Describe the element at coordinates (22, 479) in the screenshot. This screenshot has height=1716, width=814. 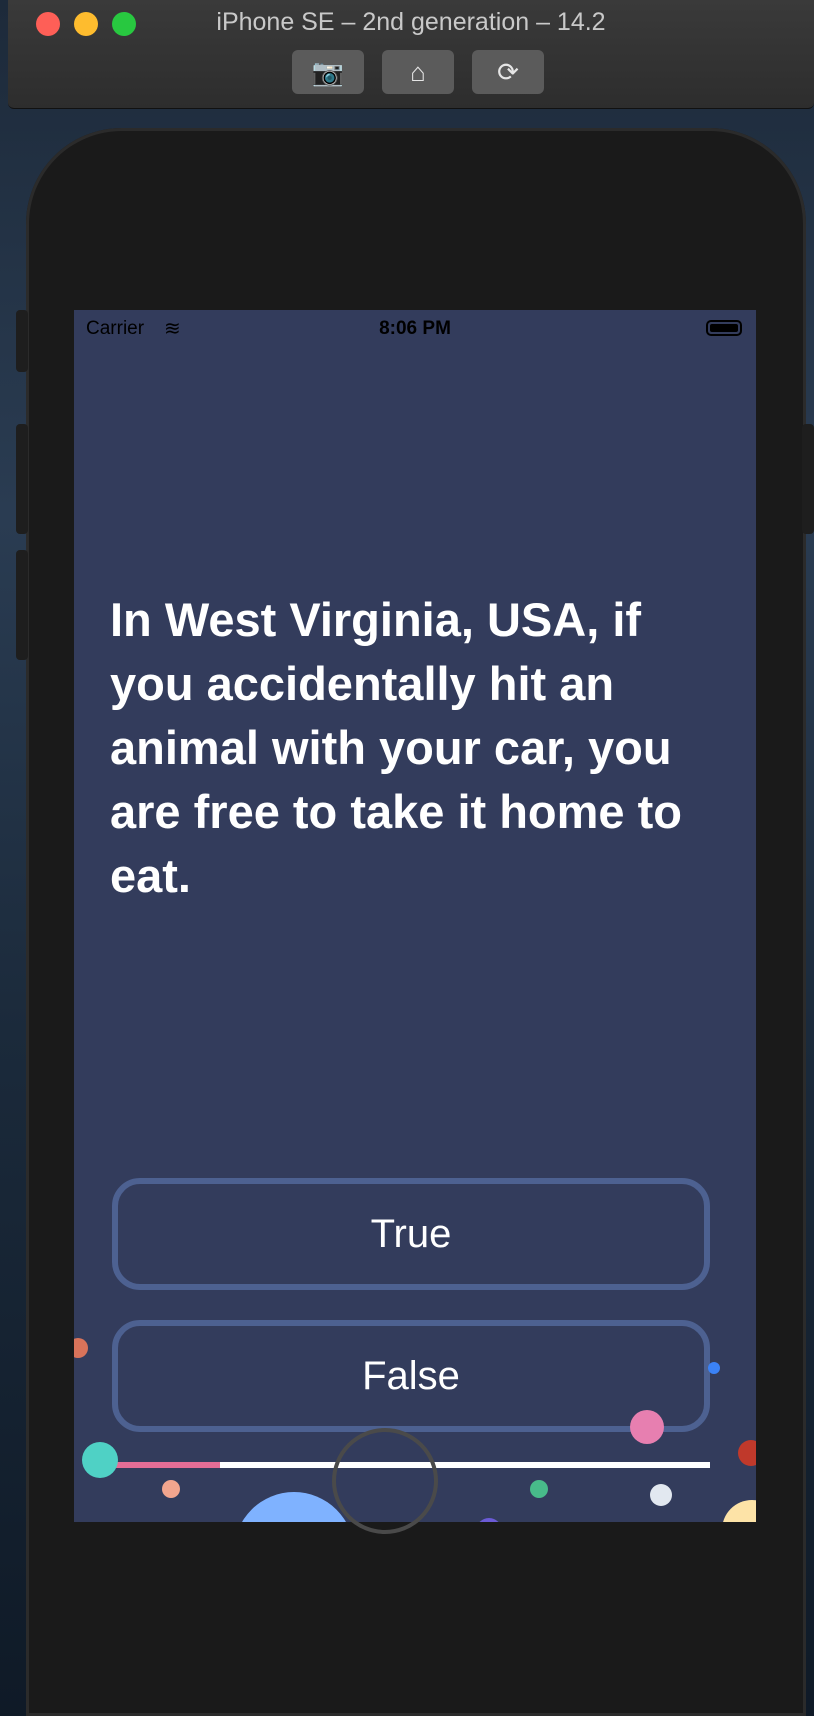
I see `volume-up-button` at that location.